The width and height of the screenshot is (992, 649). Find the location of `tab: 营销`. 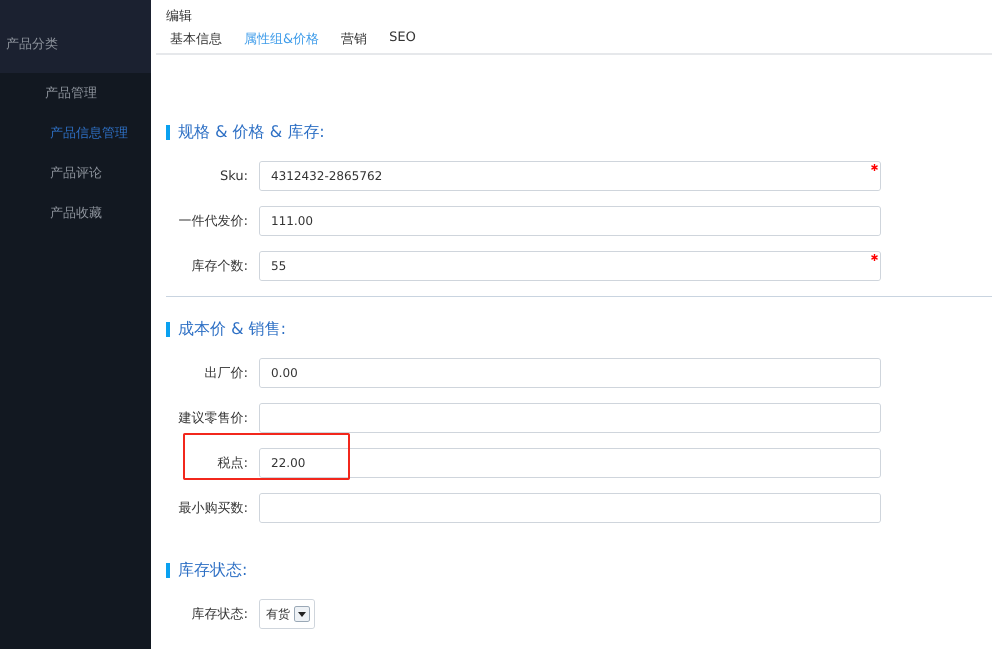

tab: 营销 is located at coordinates (354, 39).